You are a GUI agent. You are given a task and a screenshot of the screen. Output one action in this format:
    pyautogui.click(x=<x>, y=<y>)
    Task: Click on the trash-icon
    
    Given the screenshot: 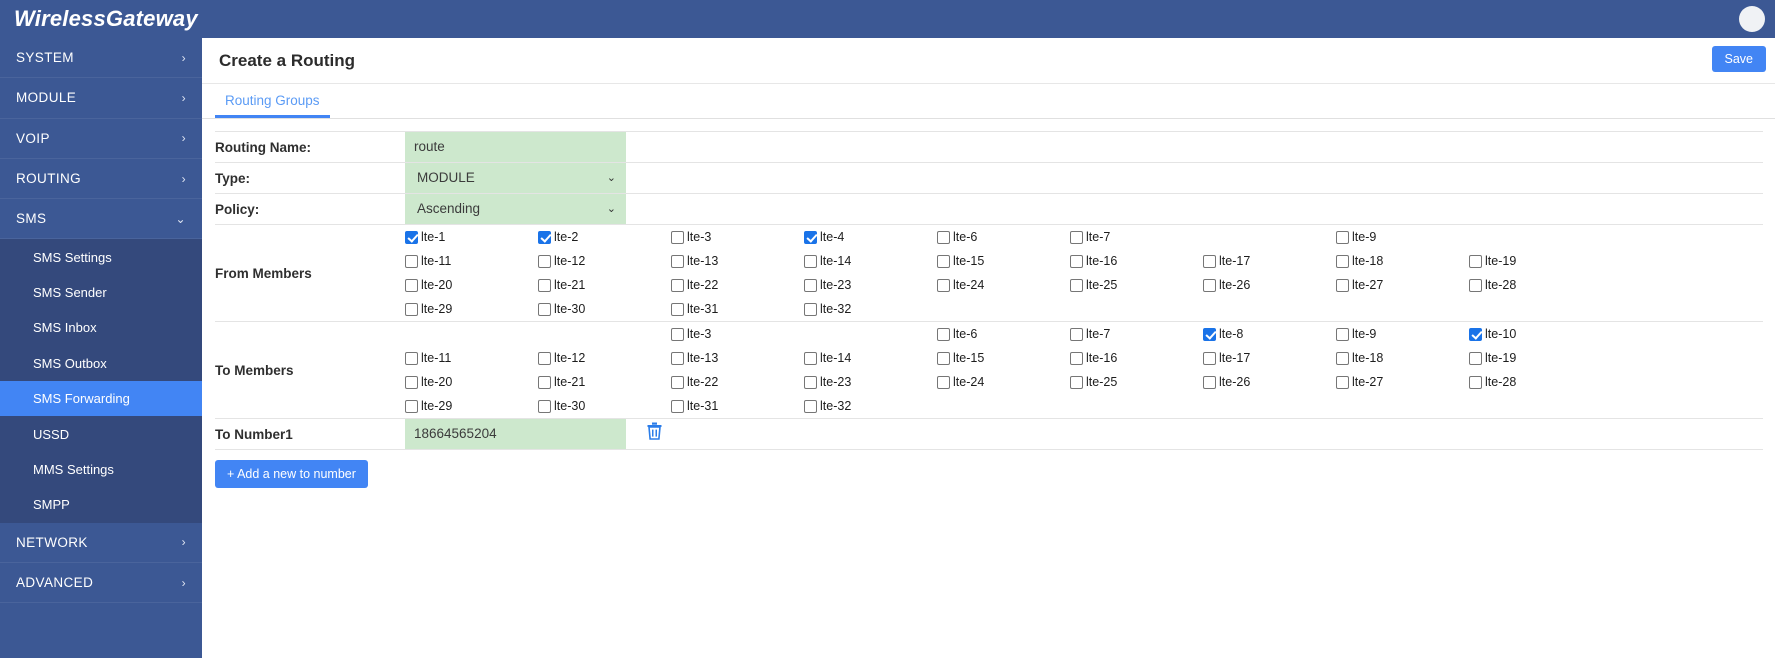 What is the action you would take?
    pyautogui.click(x=654, y=433)
    